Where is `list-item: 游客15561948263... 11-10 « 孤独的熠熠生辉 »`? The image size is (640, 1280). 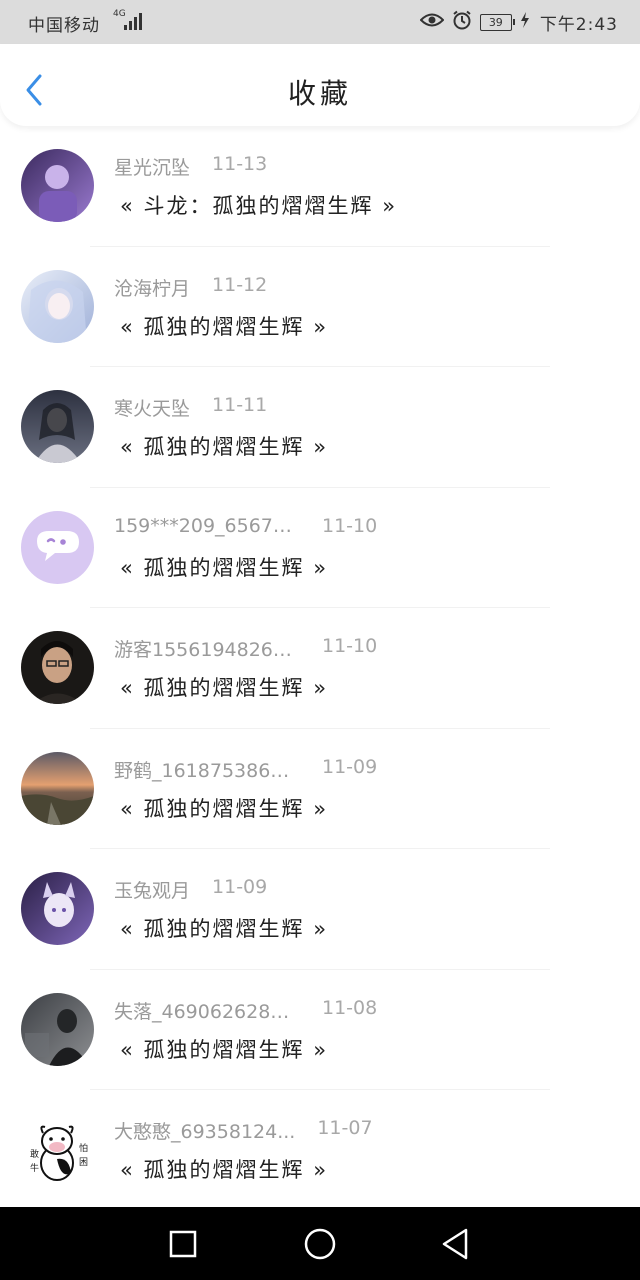 list-item: 游客15561948263... 11-10 « 孤独的熠熠生辉 » is located at coordinates (320, 668).